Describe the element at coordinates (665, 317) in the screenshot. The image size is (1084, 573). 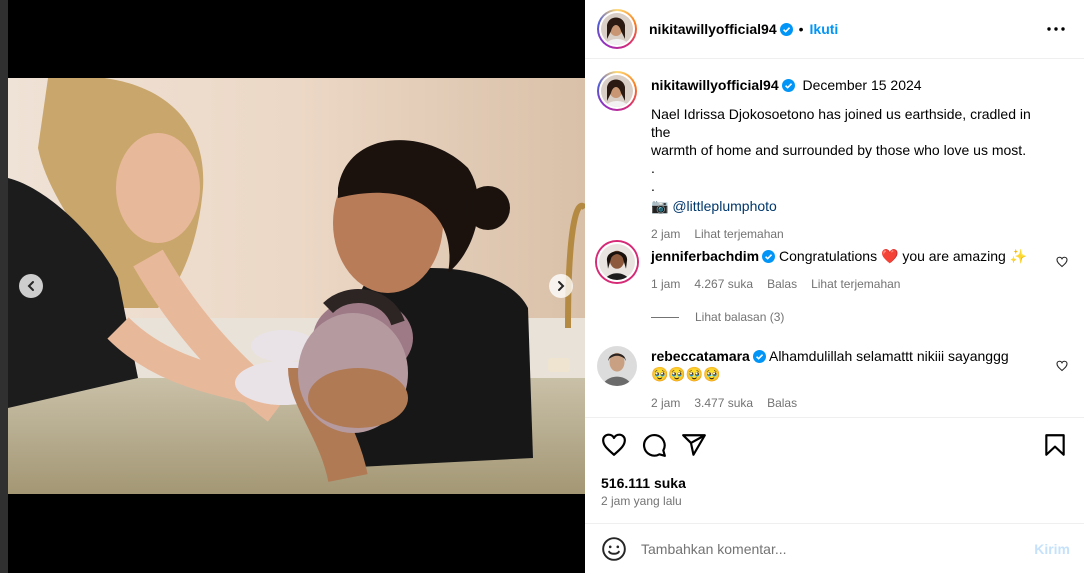
I see `replies-divider` at that location.